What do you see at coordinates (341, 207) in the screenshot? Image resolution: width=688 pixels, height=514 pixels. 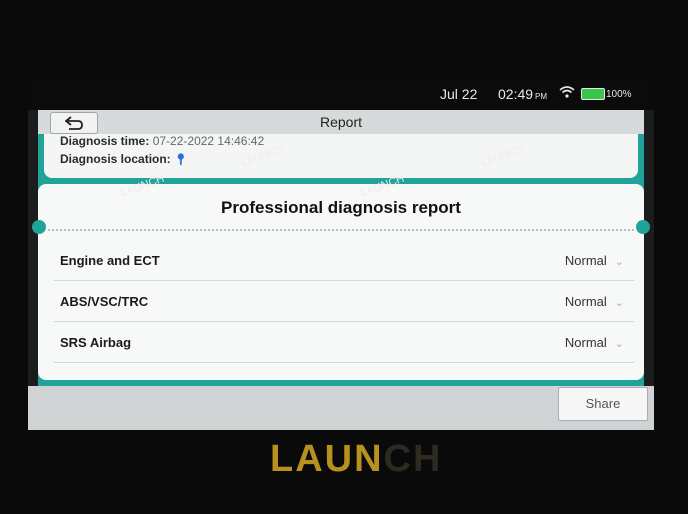 I see `report-title: Professional diagnosis report` at bounding box center [341, 207].